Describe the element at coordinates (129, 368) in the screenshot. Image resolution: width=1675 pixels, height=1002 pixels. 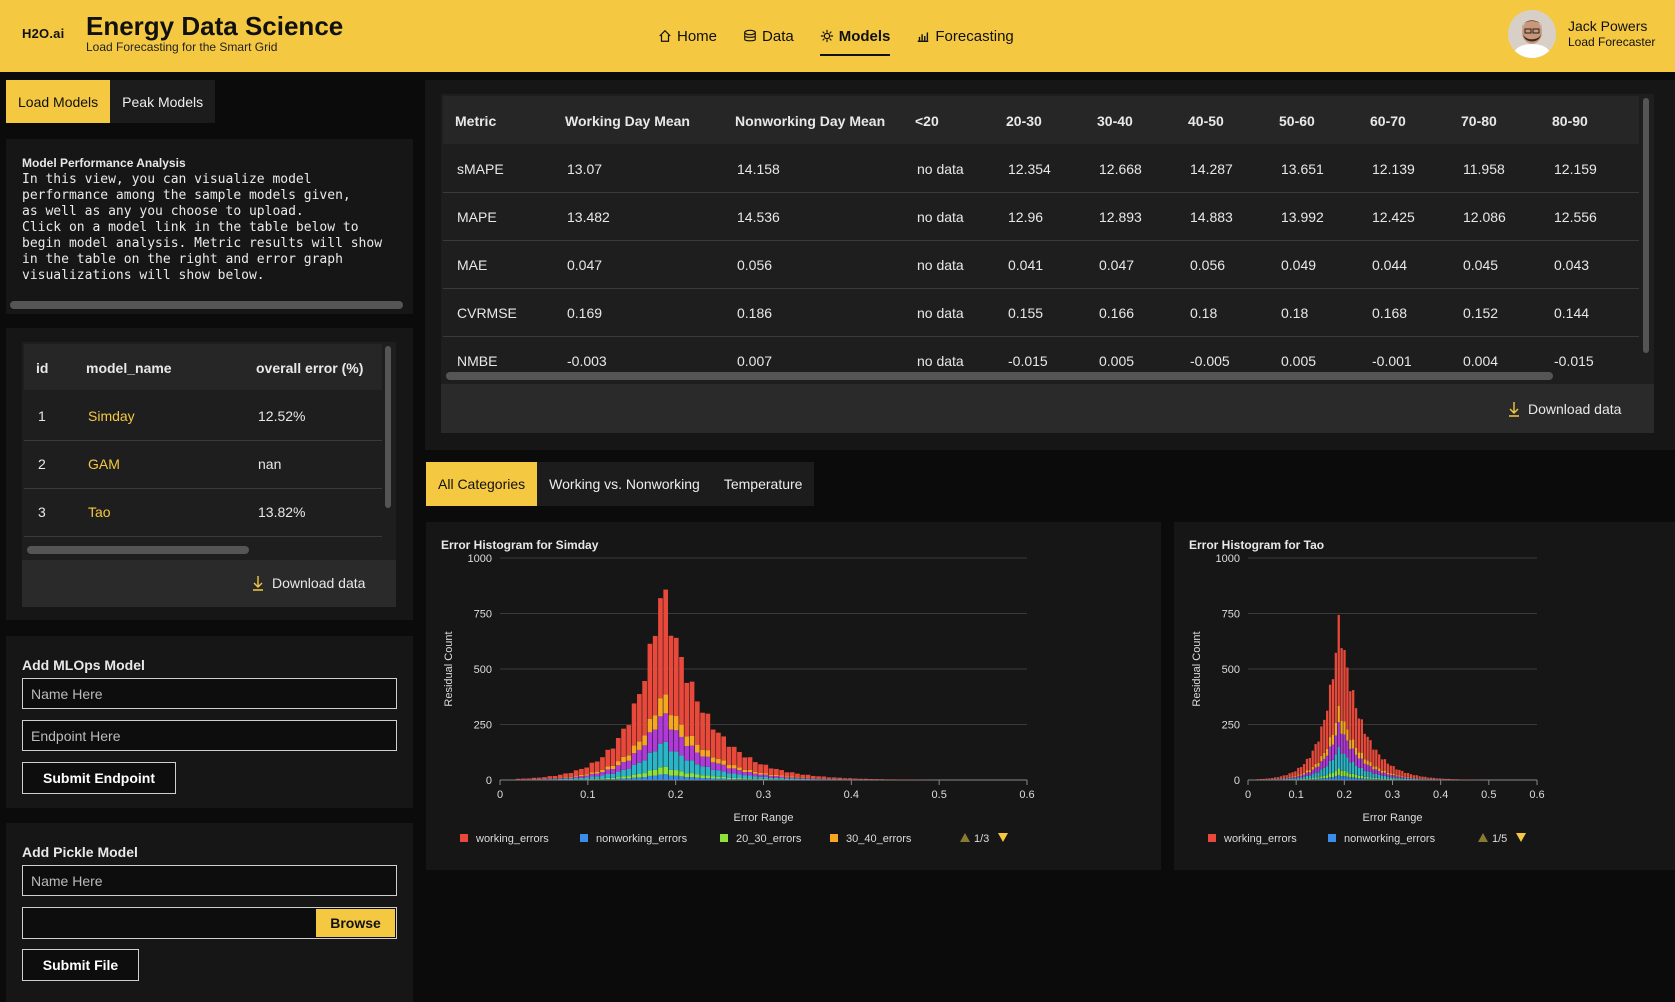
I see `col-model-name: model_name` at that location.